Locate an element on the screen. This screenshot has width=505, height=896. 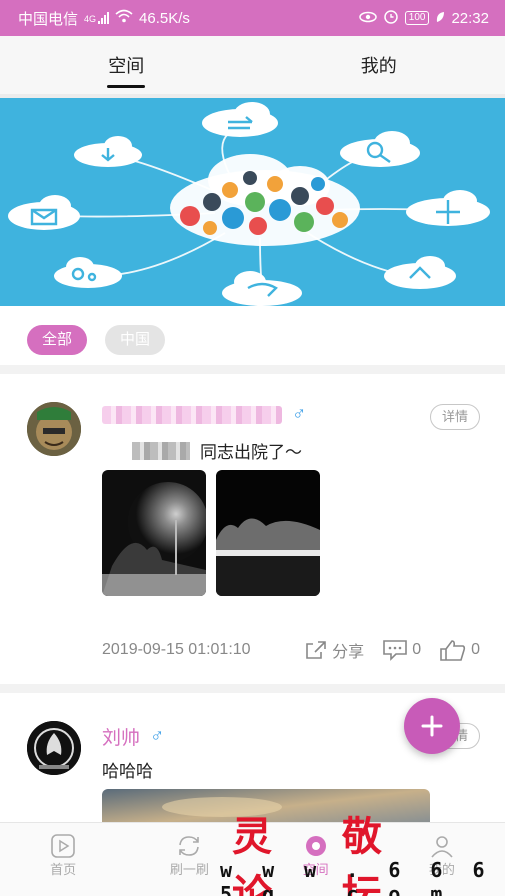
leaf-icon is located at coordinates (440, 18).